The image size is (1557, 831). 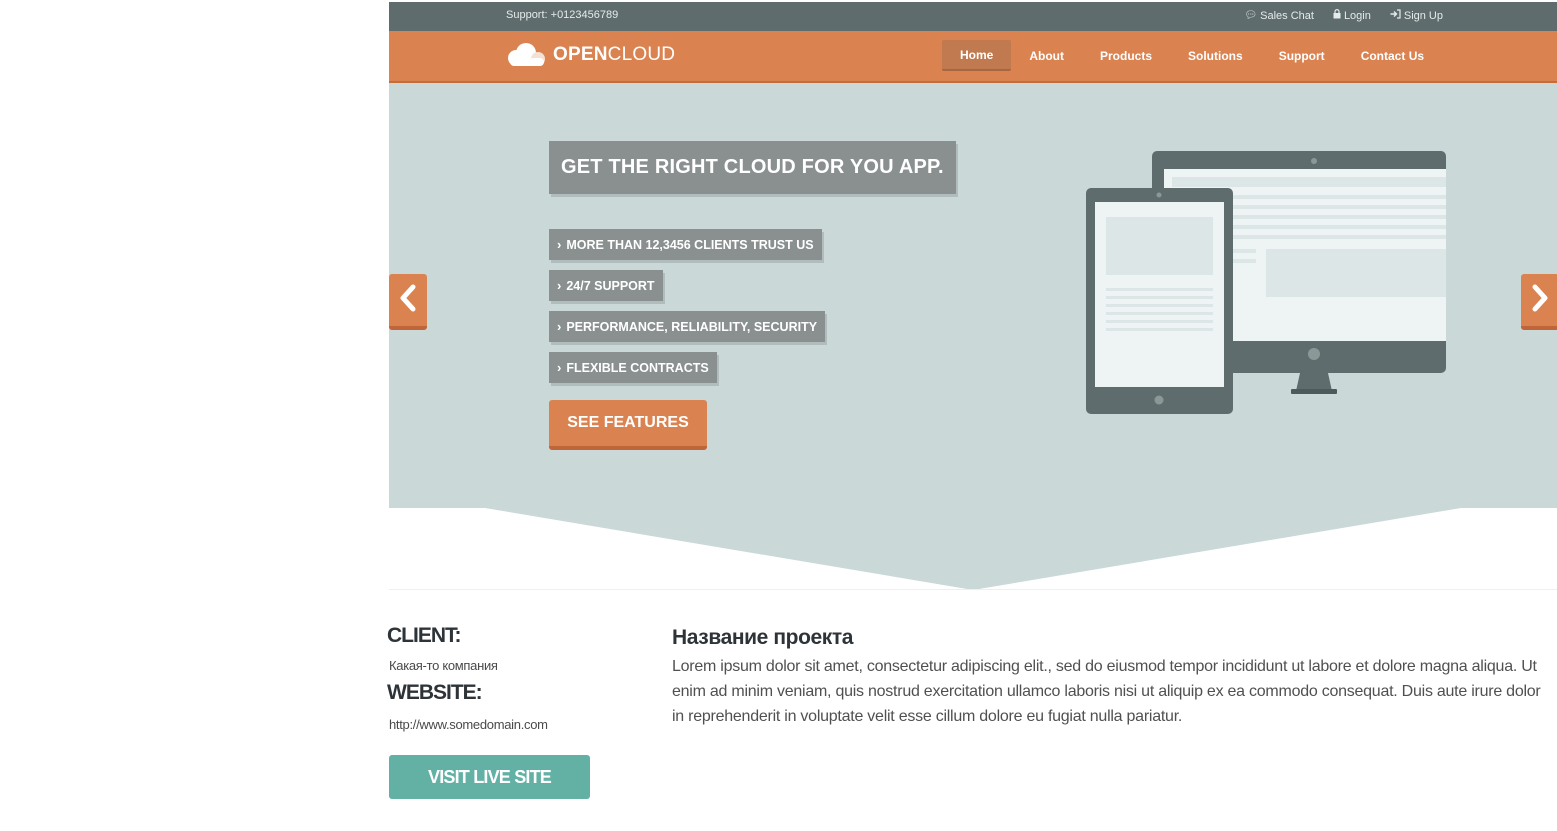 I want to click on top-links: 💬︎ Sales Chat Login Sign Up, so click(x=1343, y=15).